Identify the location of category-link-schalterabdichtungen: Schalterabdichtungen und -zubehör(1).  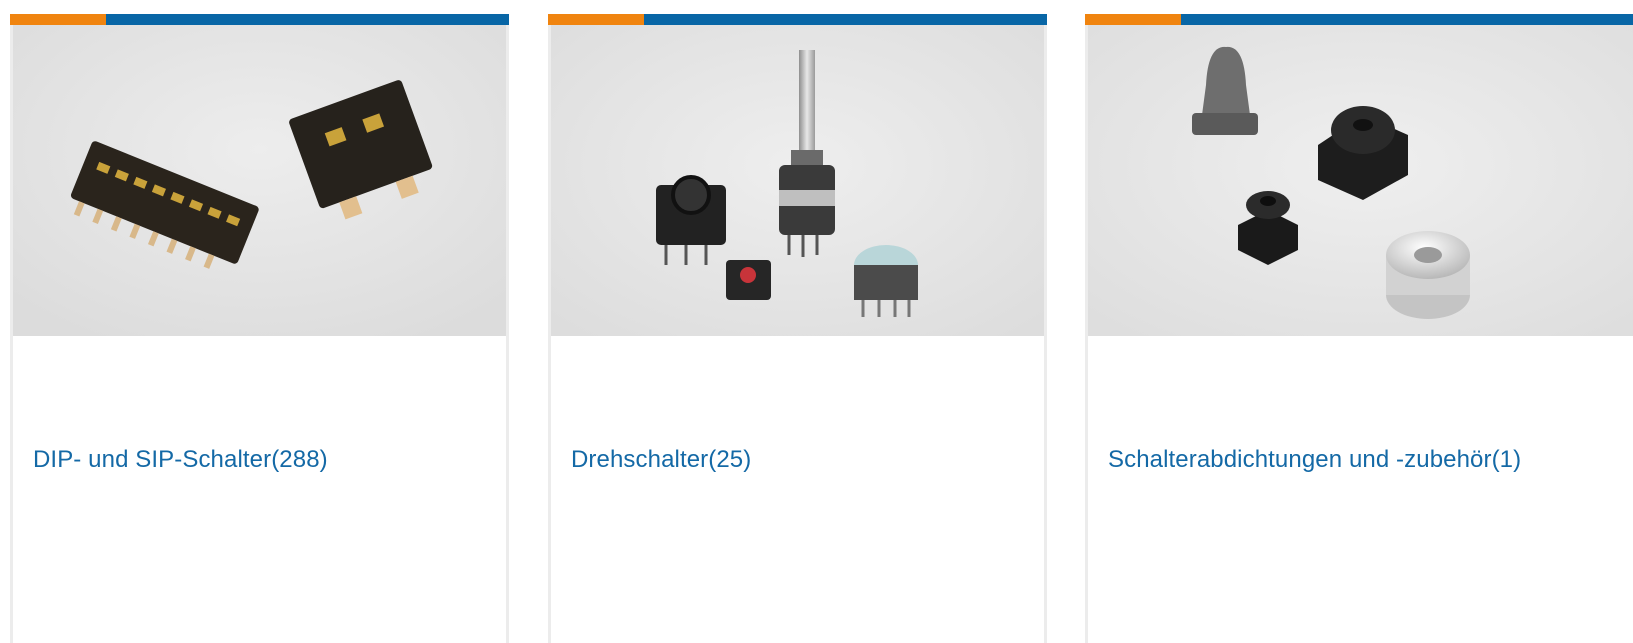
(1314, 460).